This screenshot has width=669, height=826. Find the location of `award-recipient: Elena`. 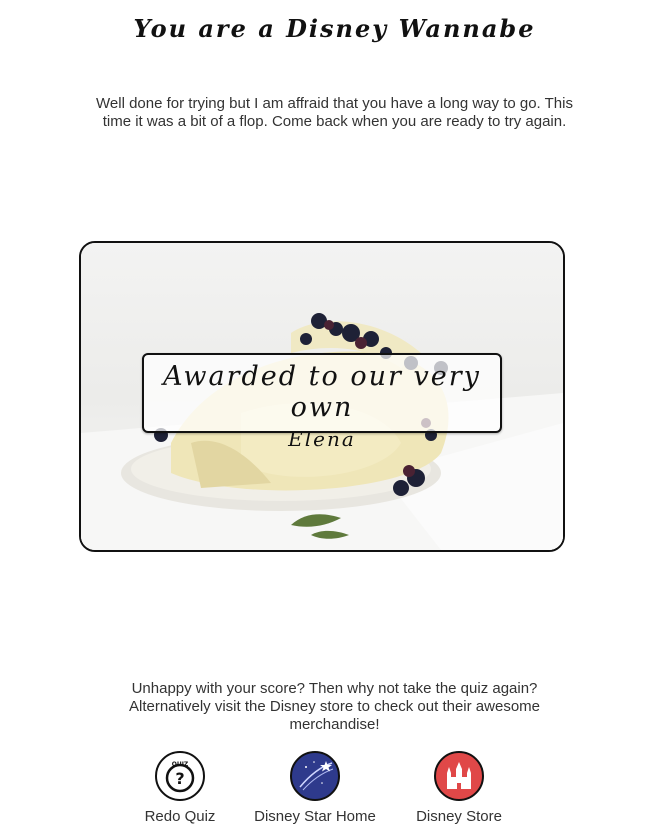

award-recipient: Elena is located at coordinates (322, 439).